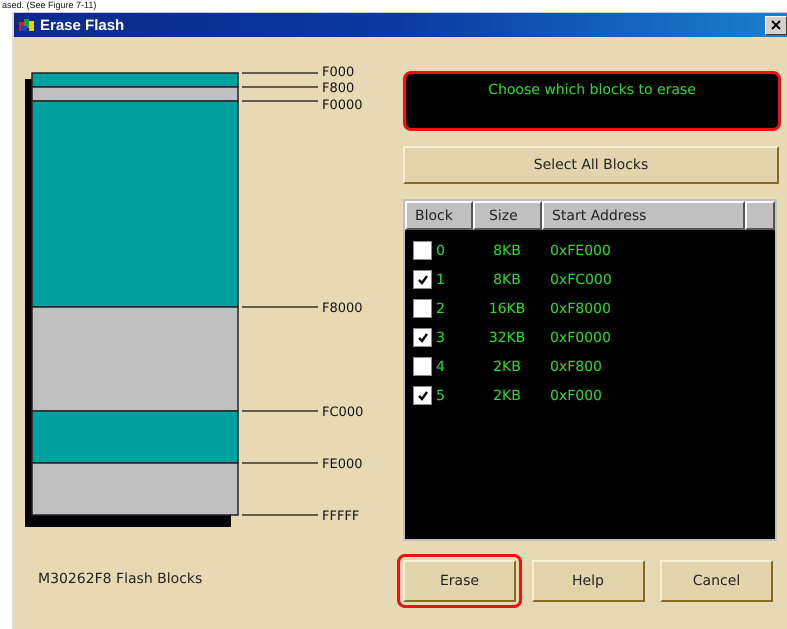 This screenshot has width=787, height=629. I want to click on diagram-caption: M30262F8 Flash Blocks, so click(120, 579).